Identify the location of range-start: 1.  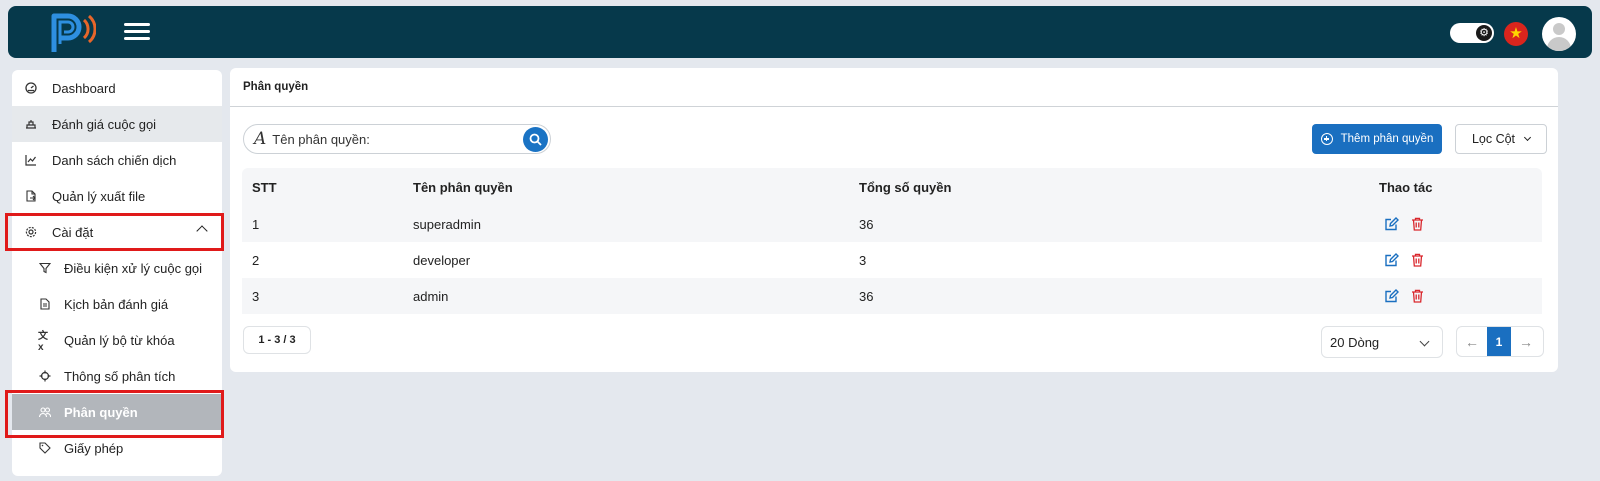
(261, 340).